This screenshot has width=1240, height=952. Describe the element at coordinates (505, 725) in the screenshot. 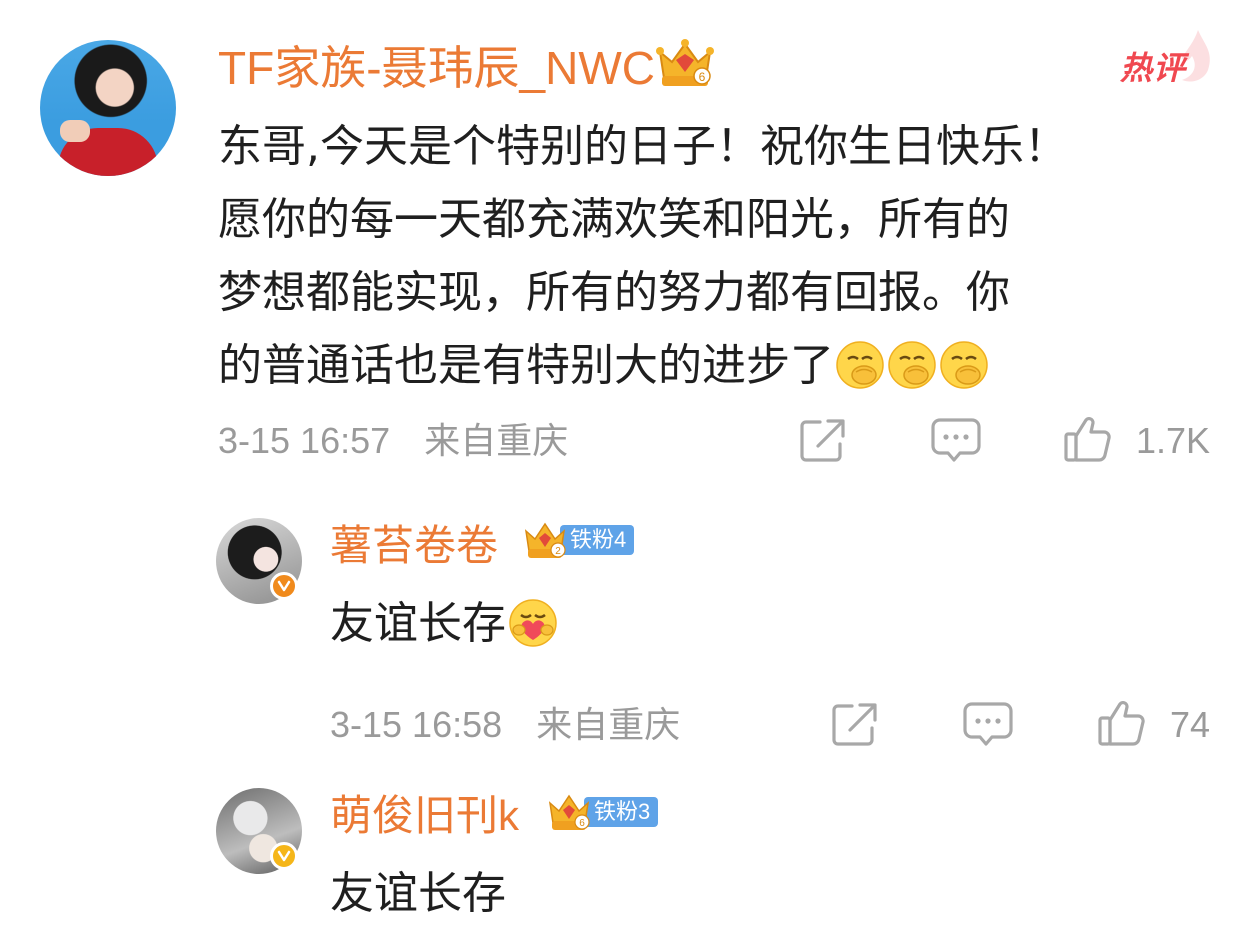

I see `reply-meta: 3-15 16:58 来自重庆` at that location.